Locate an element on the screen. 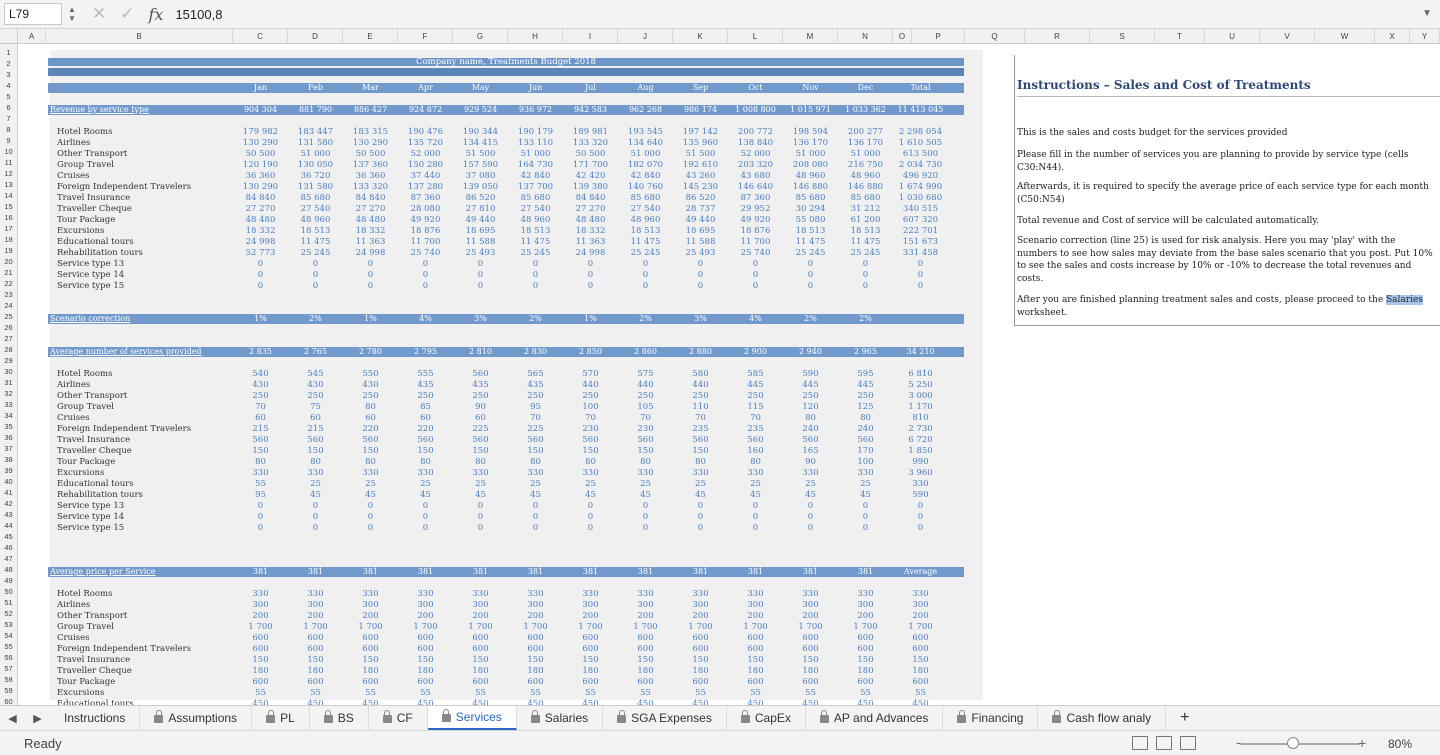 Image resolution: width=1440 pixels, height=755 pixels. services-cell: 230 is located at coordinates (590, 429).